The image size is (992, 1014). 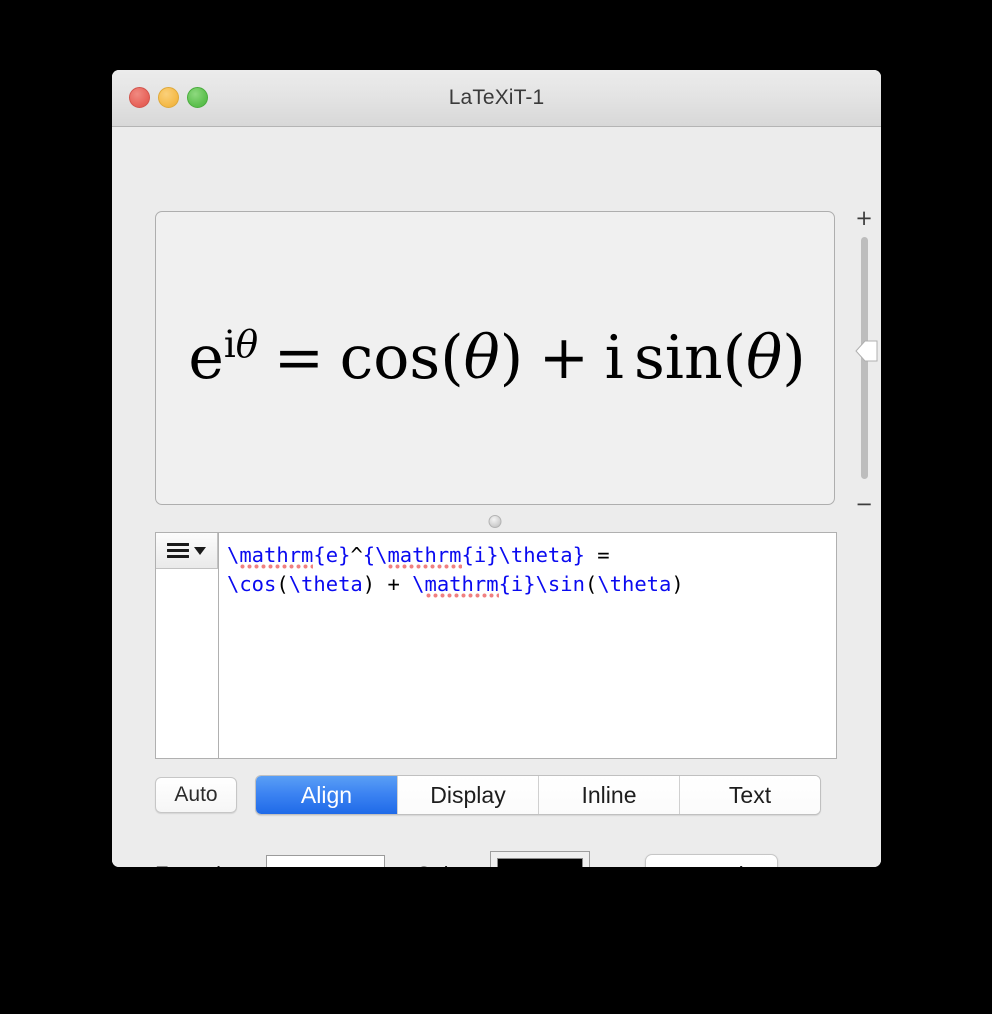 What do you see at coordinates (866, 351) in the screenshot?
I see `zoom-slider-thumb-icon` at bounding box center [866, 351].